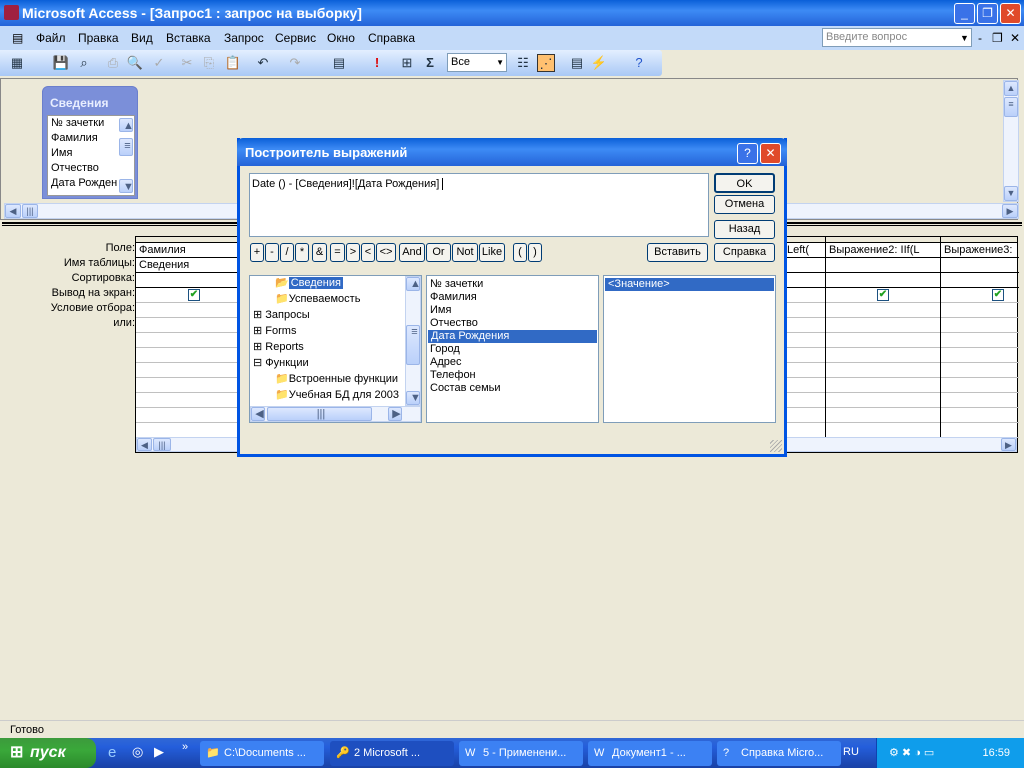 The image size is (1024, 768). Describe the element at coordinates (159, 63) in the screenshot. I see `spelling-icon: ✓` at that location.